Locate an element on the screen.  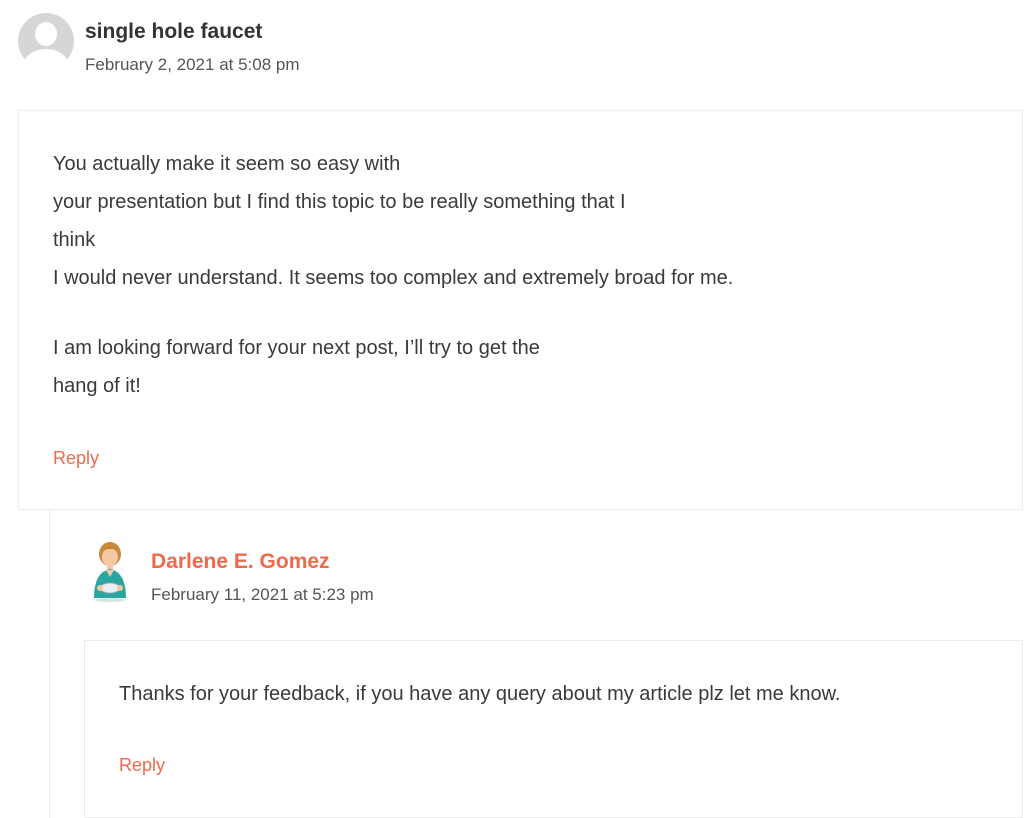
comment-author: single hole faucet is located at coordinates (173, 32).